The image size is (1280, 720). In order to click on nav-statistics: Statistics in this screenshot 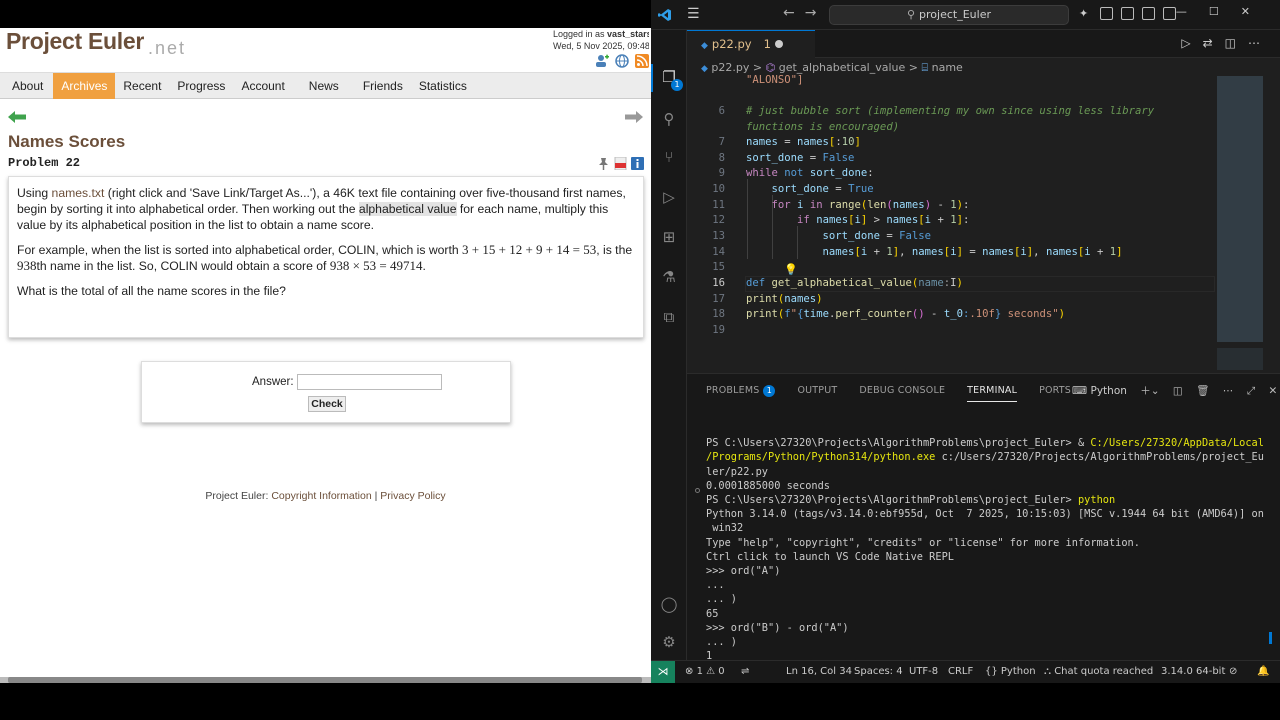, I will do `click(443, 86)`.